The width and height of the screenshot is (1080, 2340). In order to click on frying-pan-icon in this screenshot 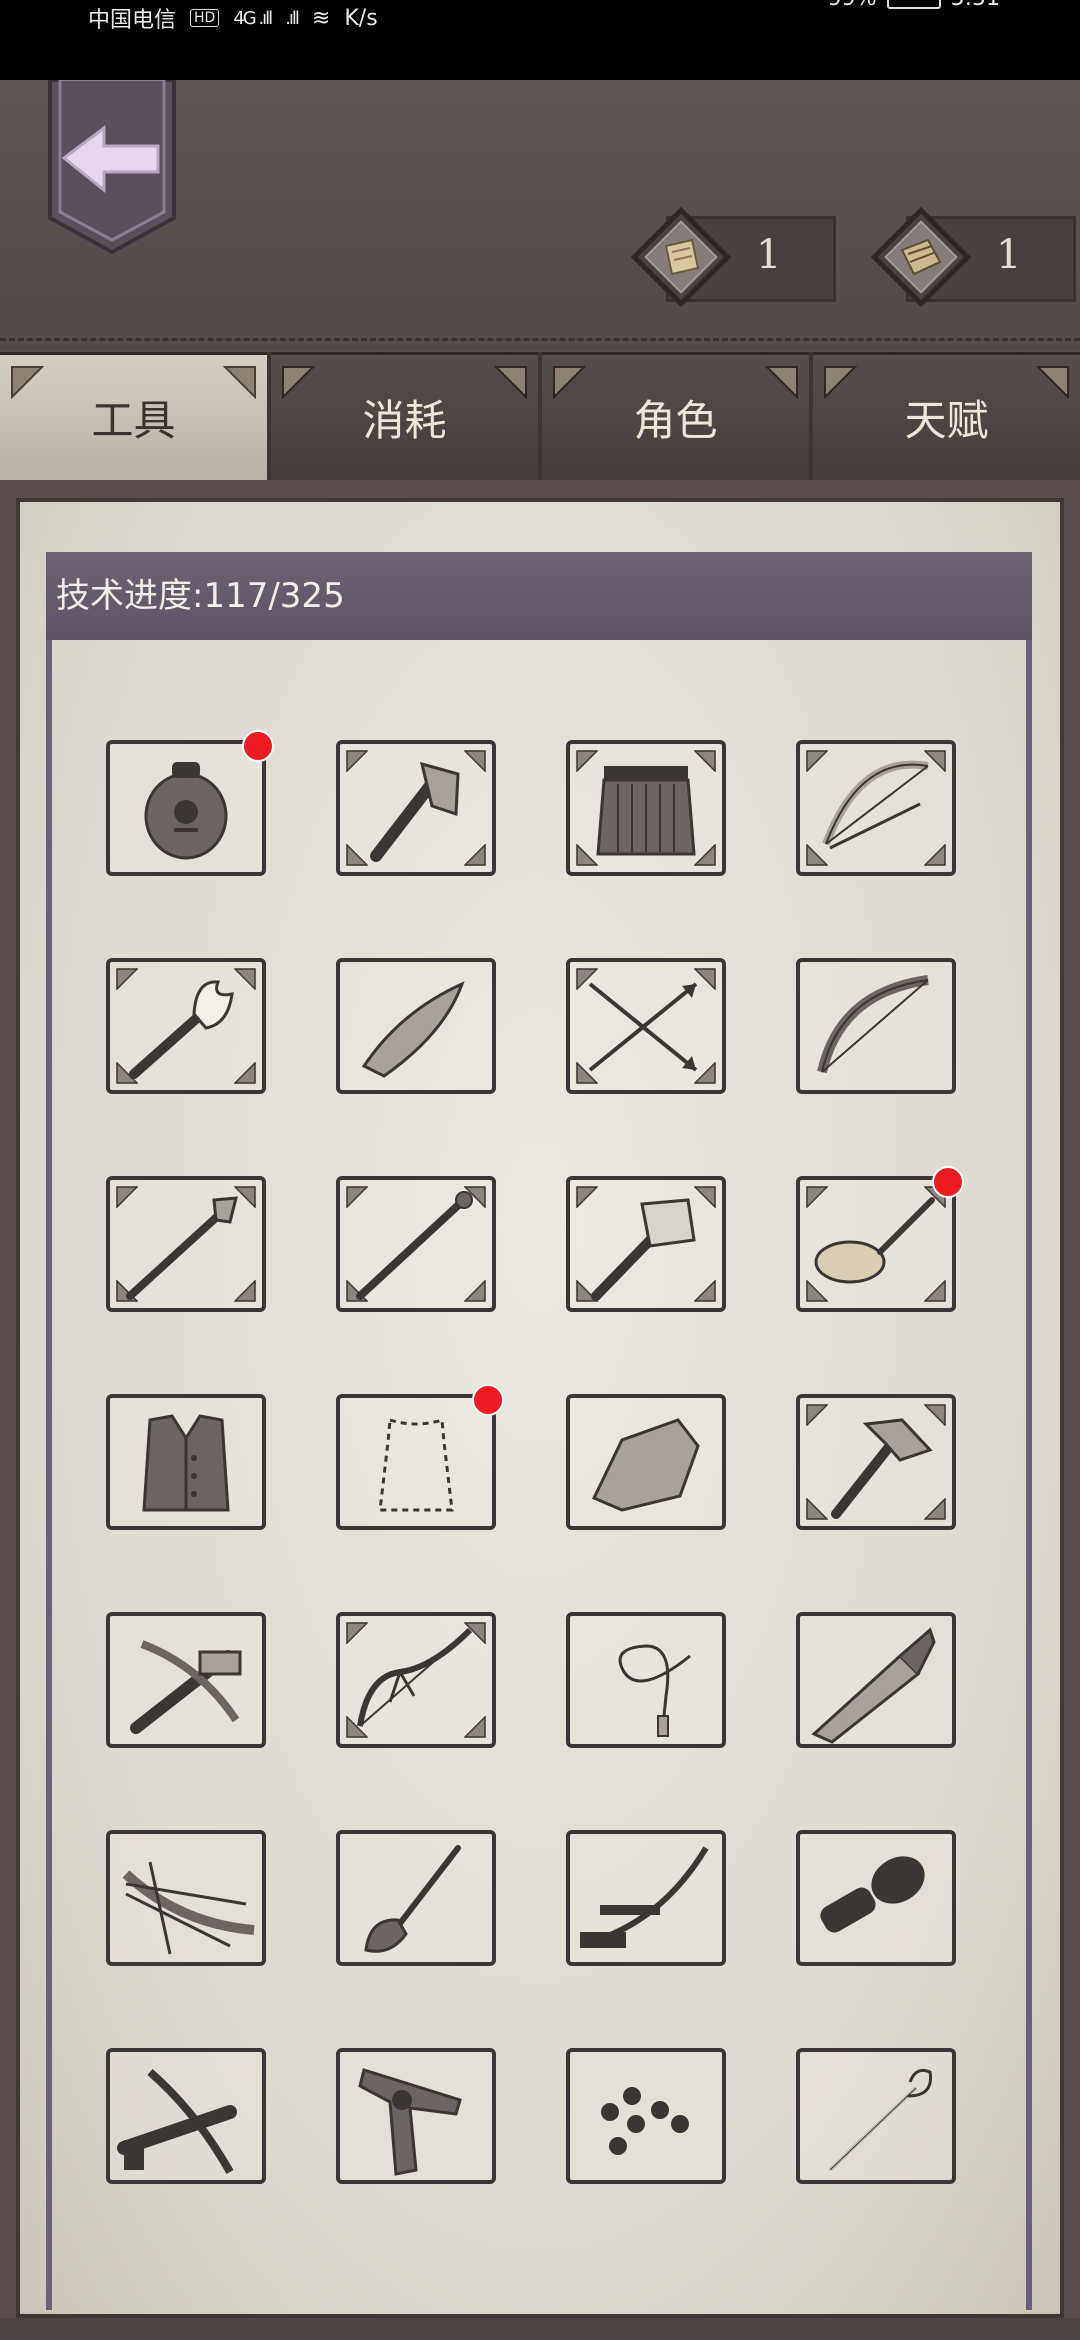, I will do `click(874, 1240)`.